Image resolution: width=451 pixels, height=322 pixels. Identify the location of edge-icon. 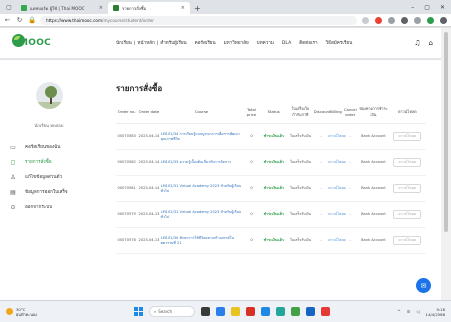
(265, 311).